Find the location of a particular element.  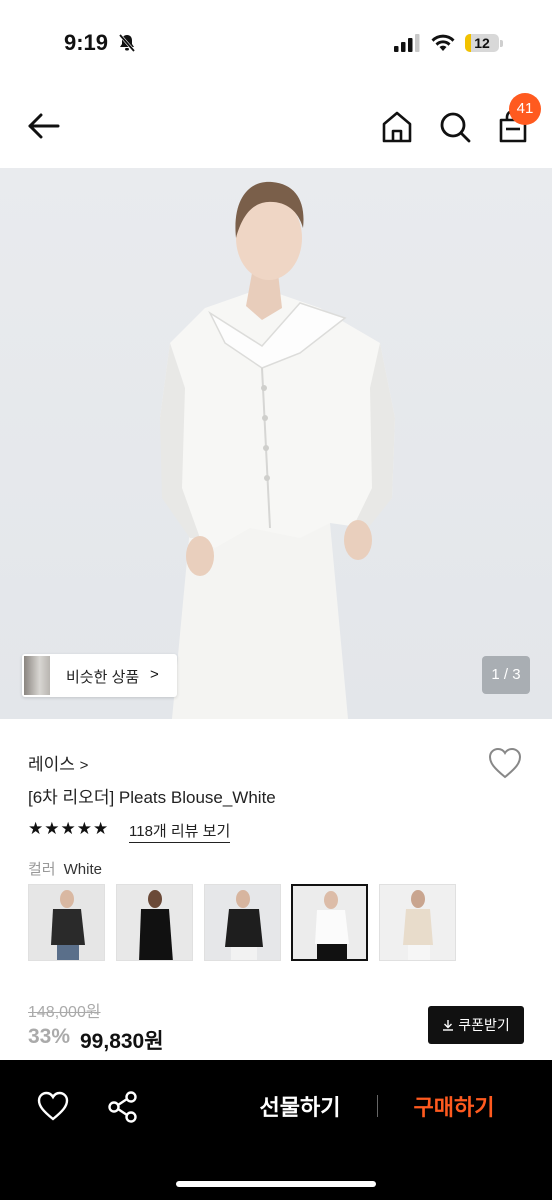

coupon-button: 쿠폰받기 is located at coordinates (476, 1025).